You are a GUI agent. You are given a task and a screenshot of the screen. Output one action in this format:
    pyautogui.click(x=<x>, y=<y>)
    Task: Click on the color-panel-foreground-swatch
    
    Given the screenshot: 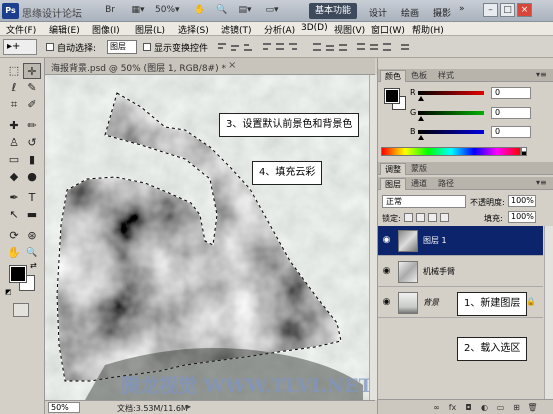 What is the action you would take?
    pyautogui.click(x=392, y=96)
    